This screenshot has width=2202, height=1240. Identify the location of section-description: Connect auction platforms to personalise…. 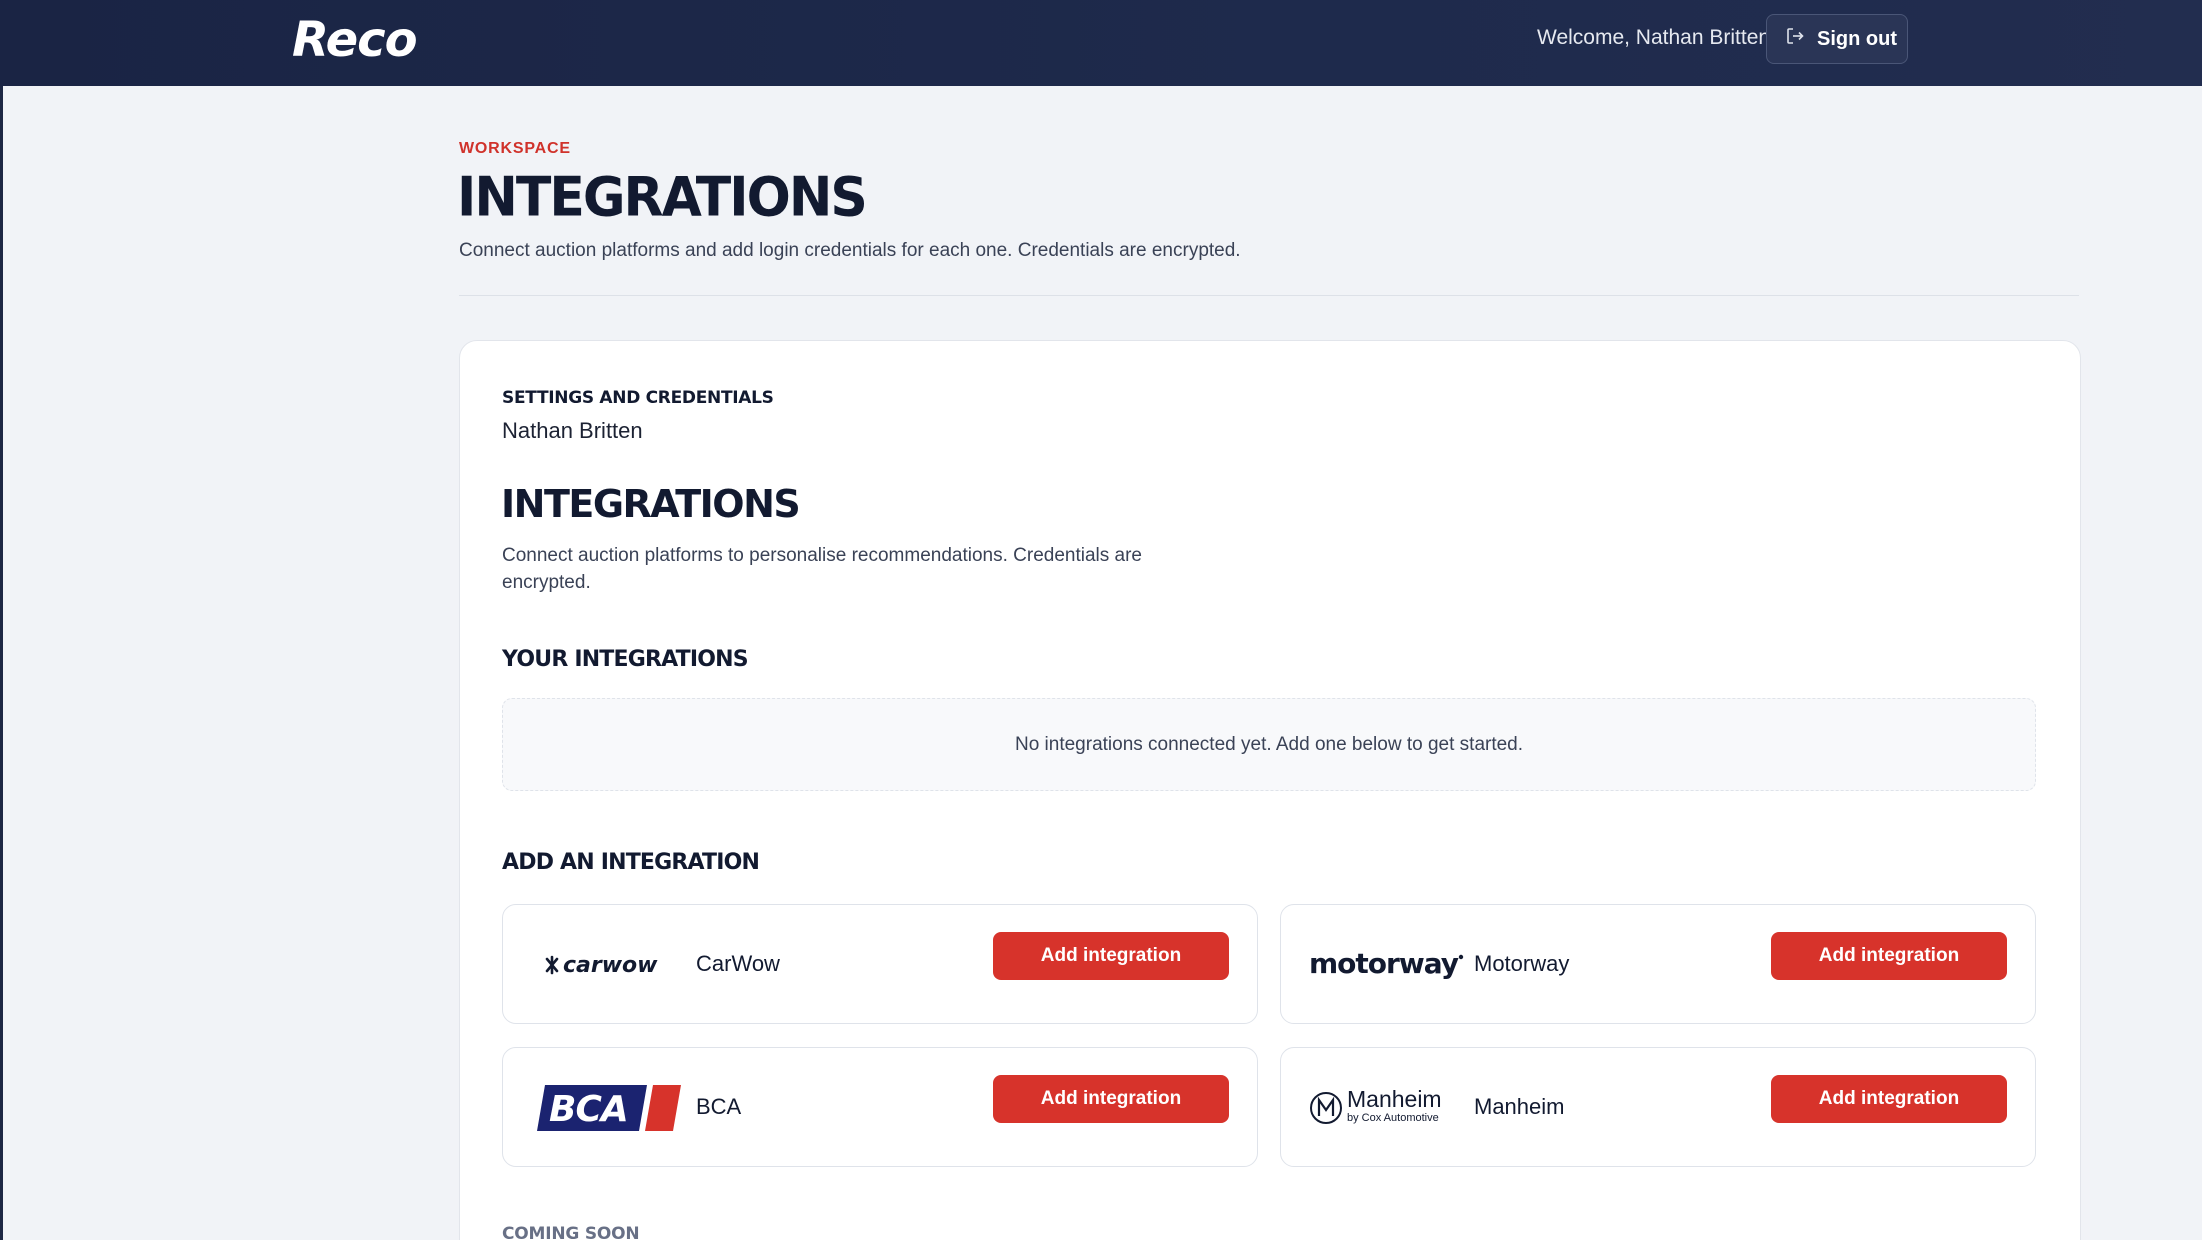
(822, 569).